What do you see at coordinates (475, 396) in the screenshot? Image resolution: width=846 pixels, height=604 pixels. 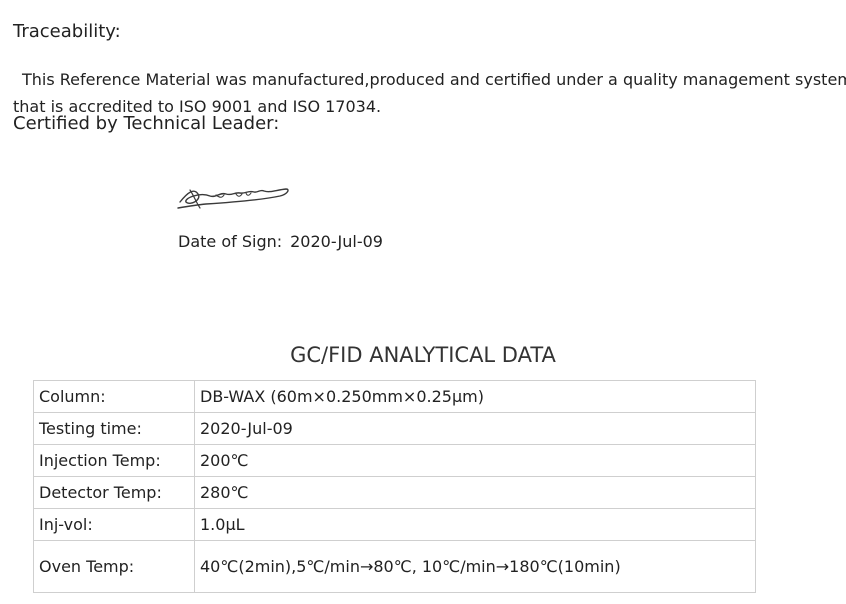 I see `row-value-column: DB-WAX (60m×0.250mm×0.25μm)` at bounding box center [475, 396].